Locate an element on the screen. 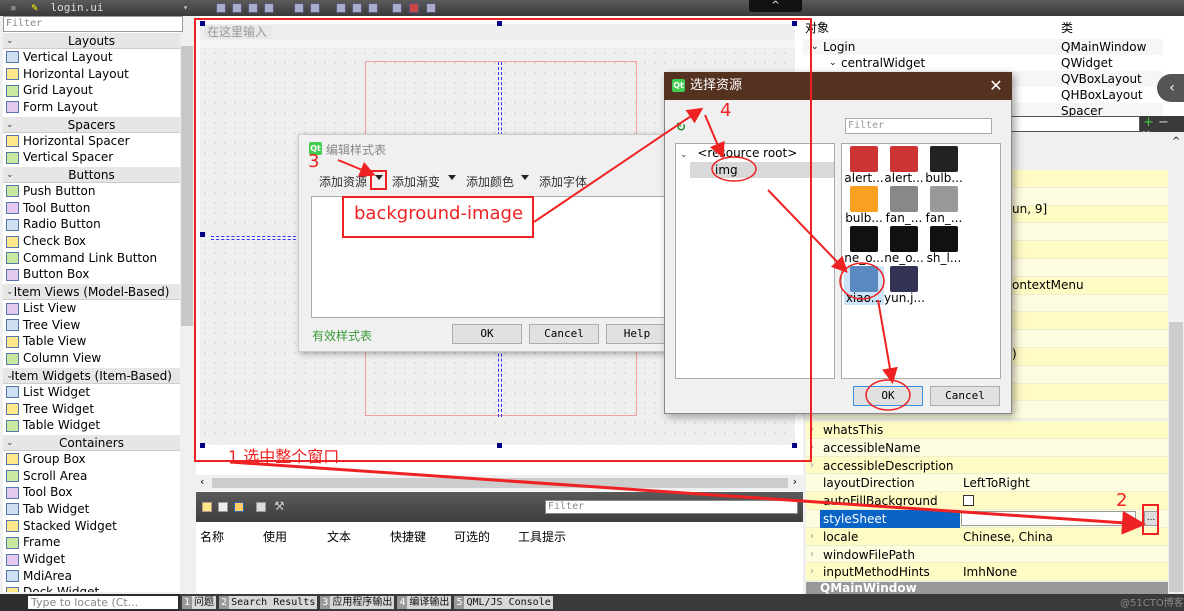 This screenshot has width=1184, height=611. layout-vertical-icon is located at coordinates (315, 8).